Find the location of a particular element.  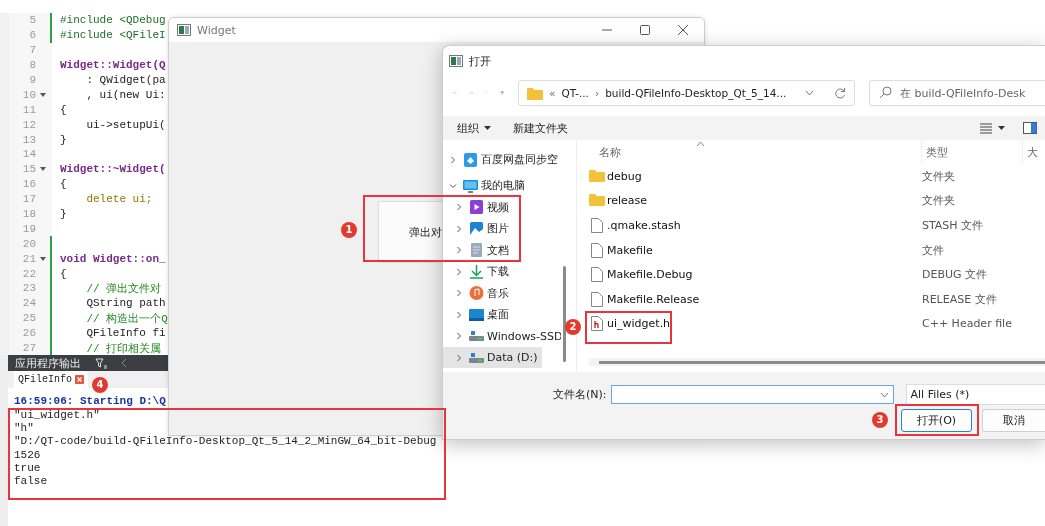

tree-item: 百度网盘同步空 is located at coordinates (502, 160).